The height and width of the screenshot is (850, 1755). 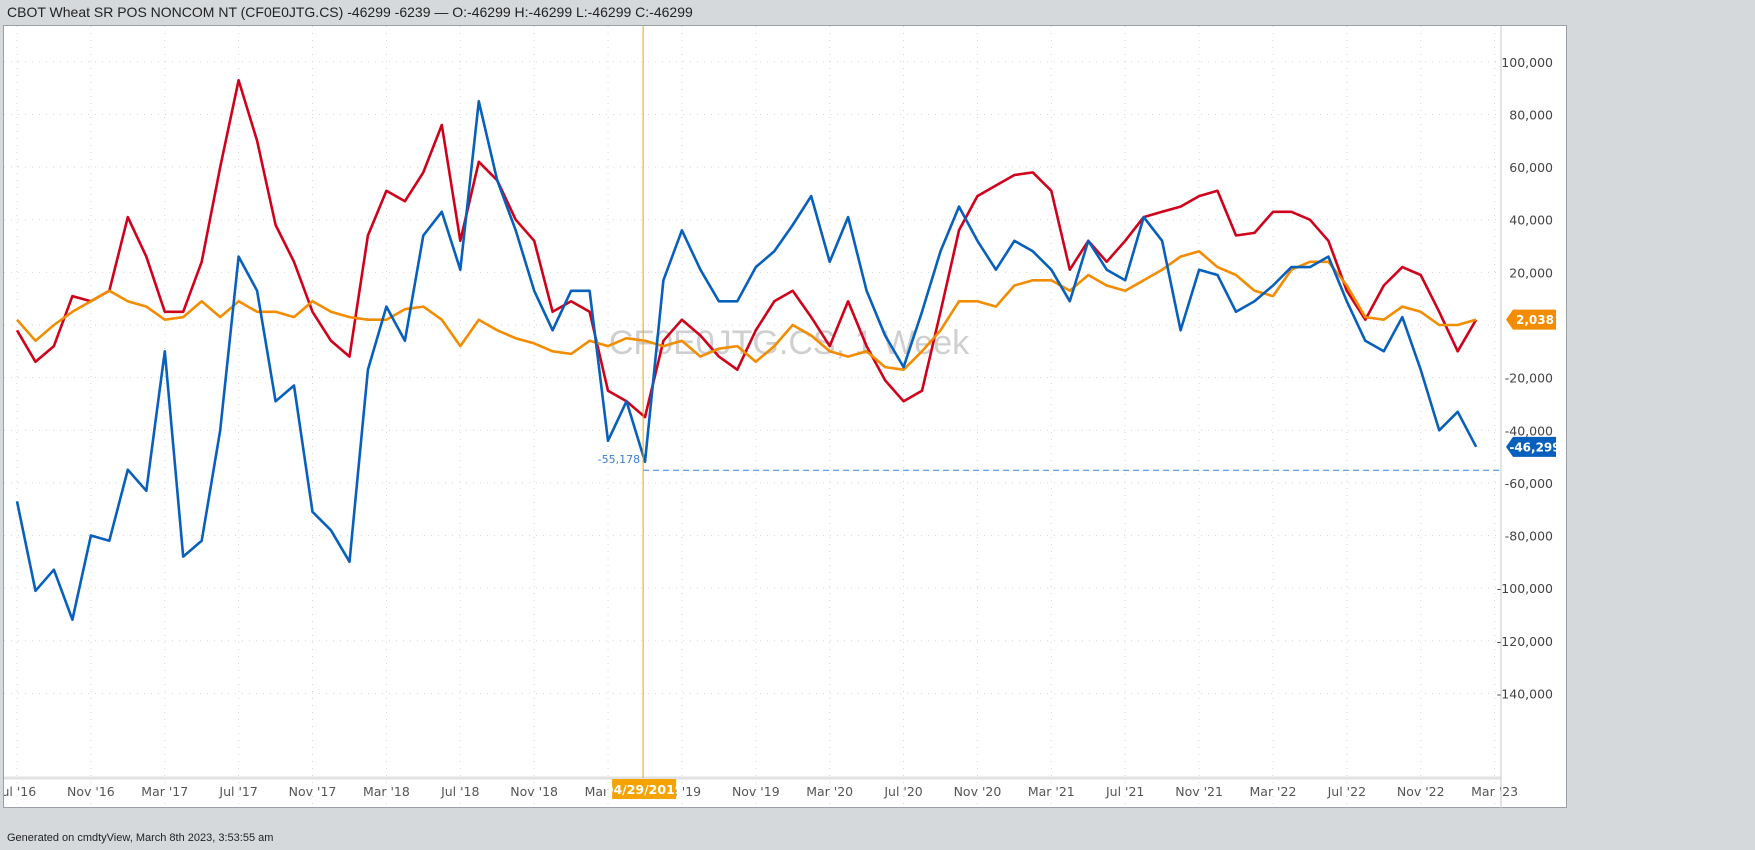 What do you see at coordinates (313, 791) in the screenshot?
I see `x-tick-label: Nov '17` at bounding box center [313, 791].